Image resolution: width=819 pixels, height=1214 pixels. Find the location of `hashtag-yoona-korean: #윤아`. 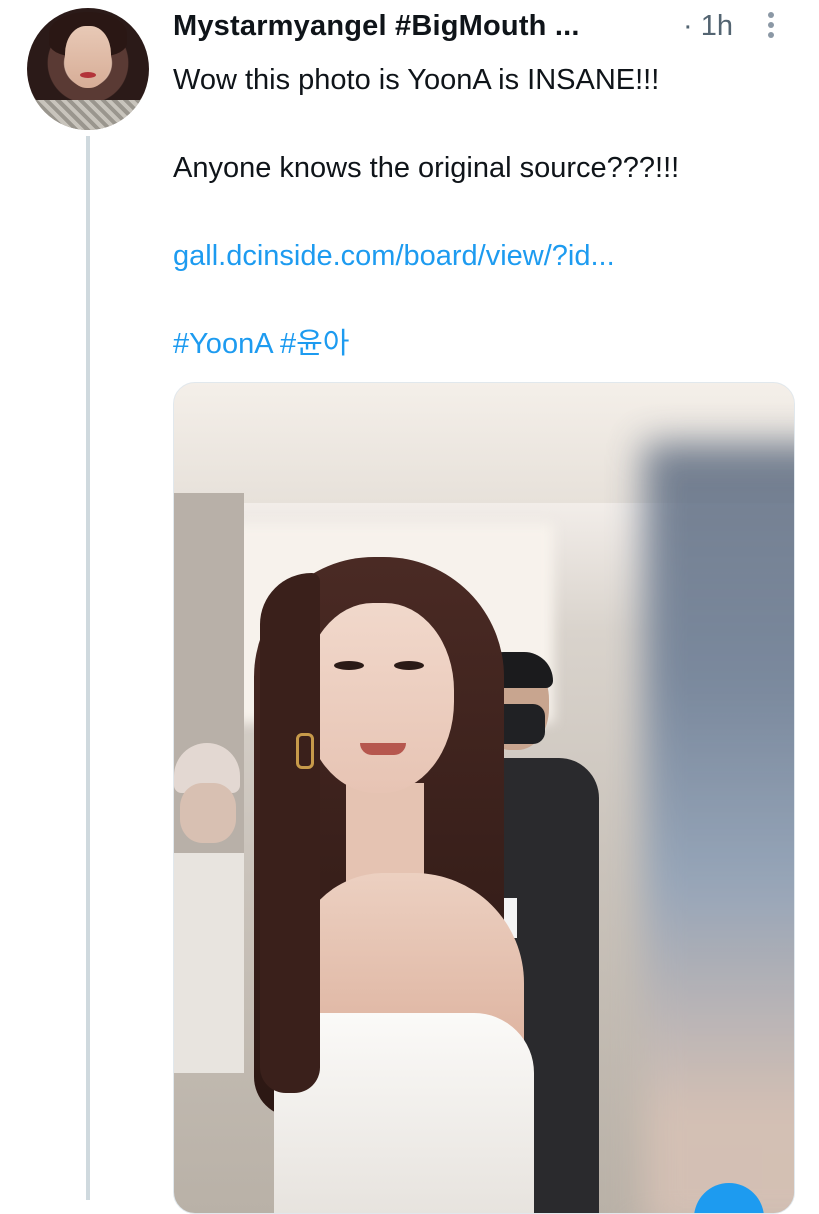

hashtag-yoona-korean: #윤아 is located at coordinates (315, 344).